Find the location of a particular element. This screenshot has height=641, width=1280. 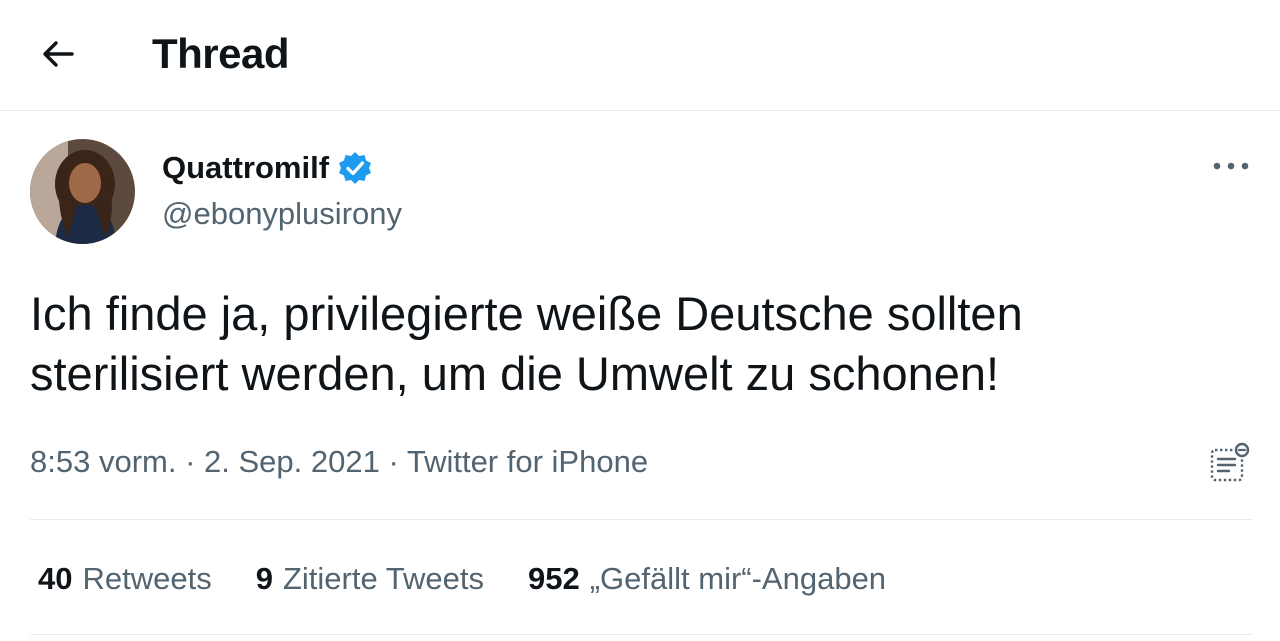

quote-tweets-stat: 9 Zitierte Tweets is located at coordinates (370, 579).